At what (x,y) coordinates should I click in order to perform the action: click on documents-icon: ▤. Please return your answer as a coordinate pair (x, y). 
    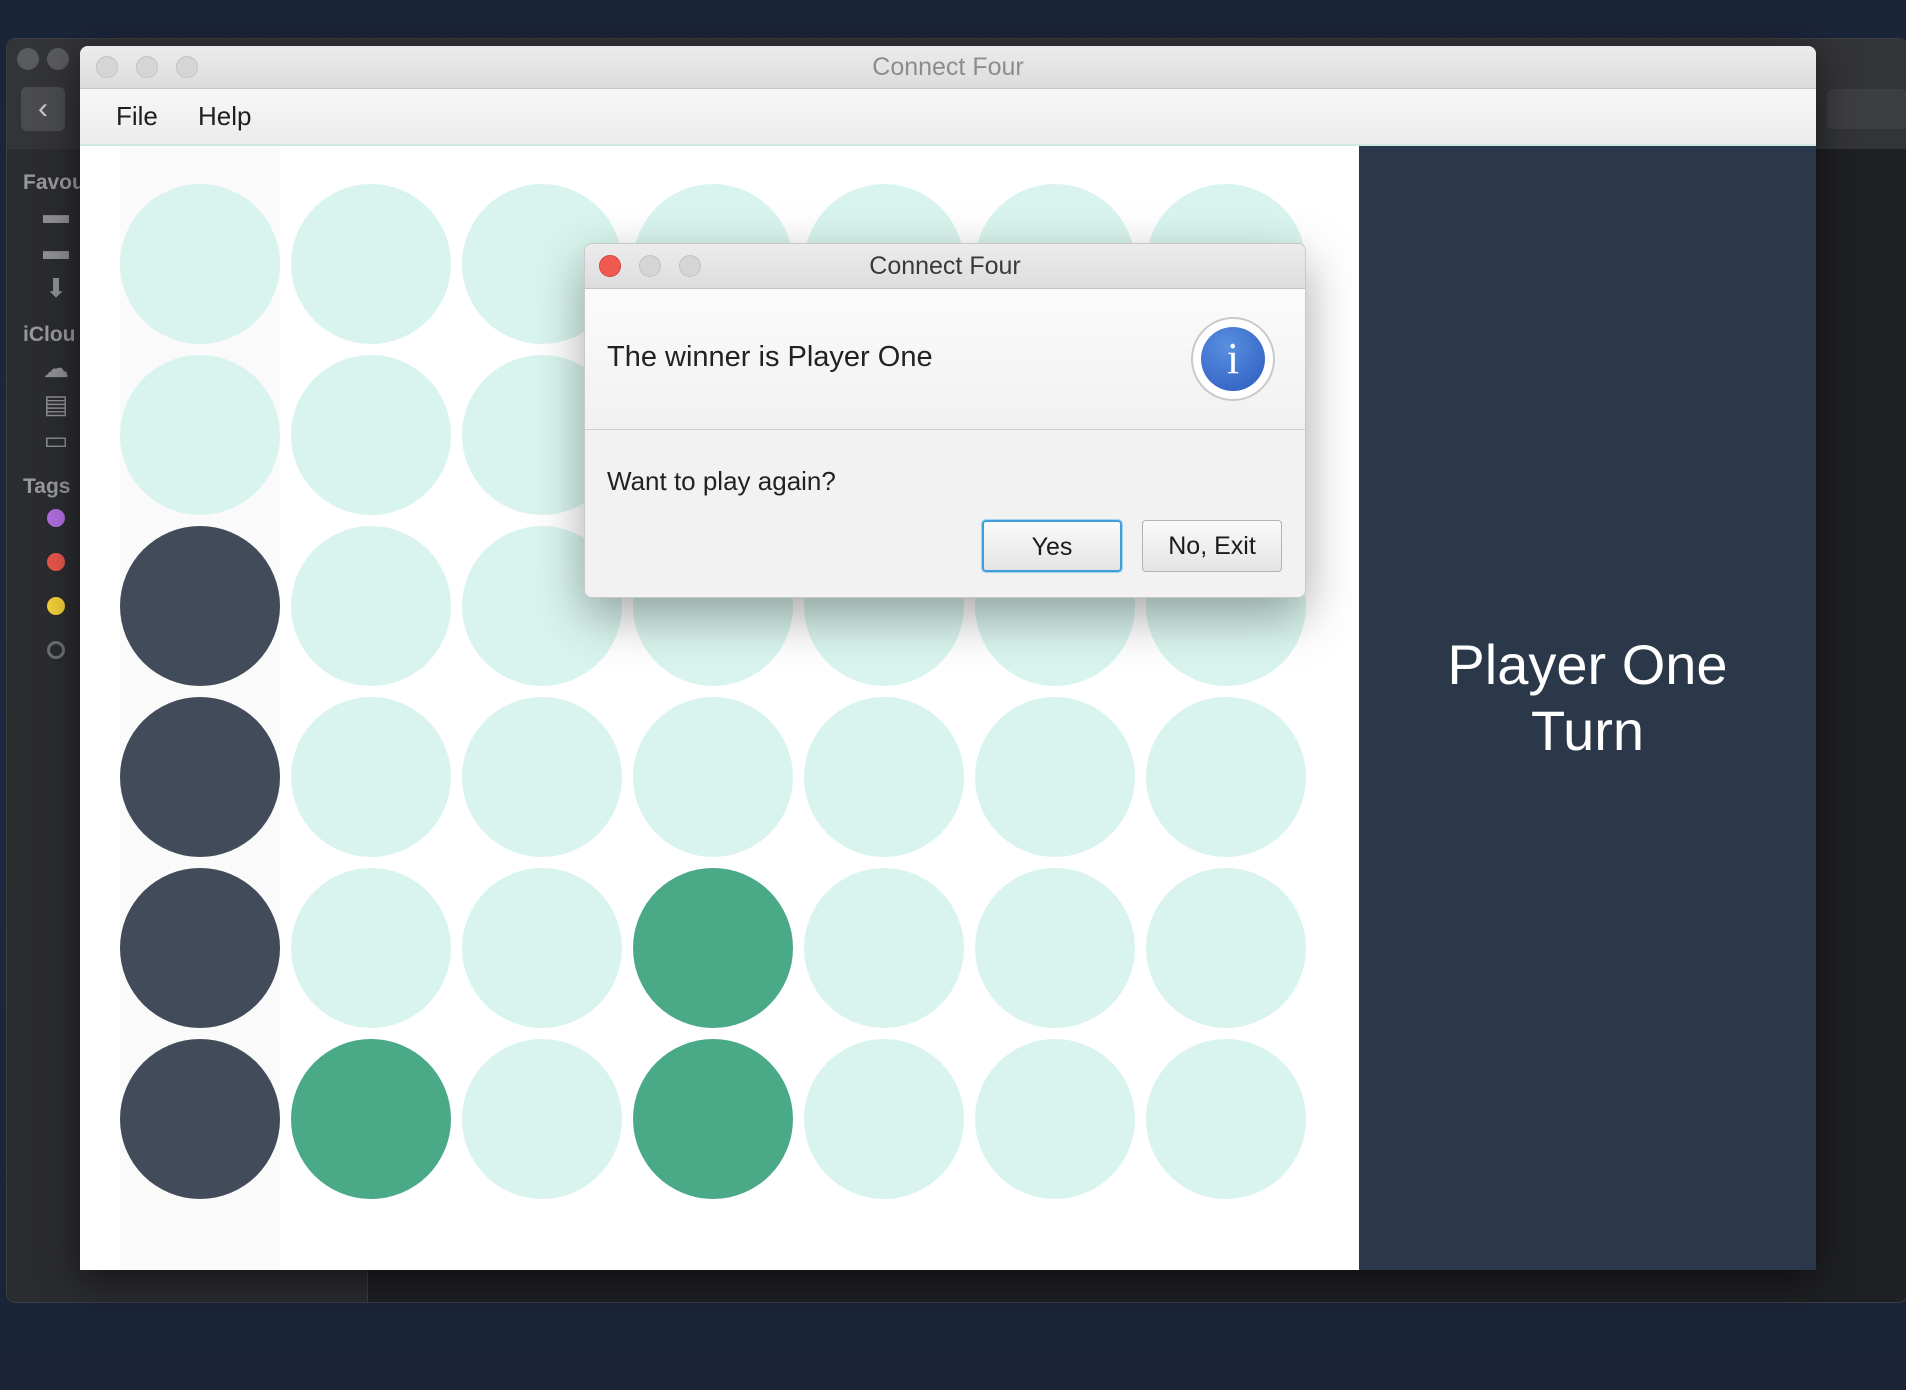
    Looking at the image, I should click on (56, 404).